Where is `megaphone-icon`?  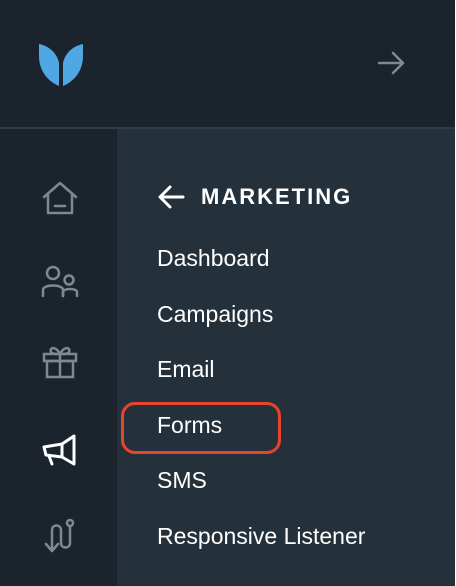 megaphone-icon is located at coordinates (60, 453).